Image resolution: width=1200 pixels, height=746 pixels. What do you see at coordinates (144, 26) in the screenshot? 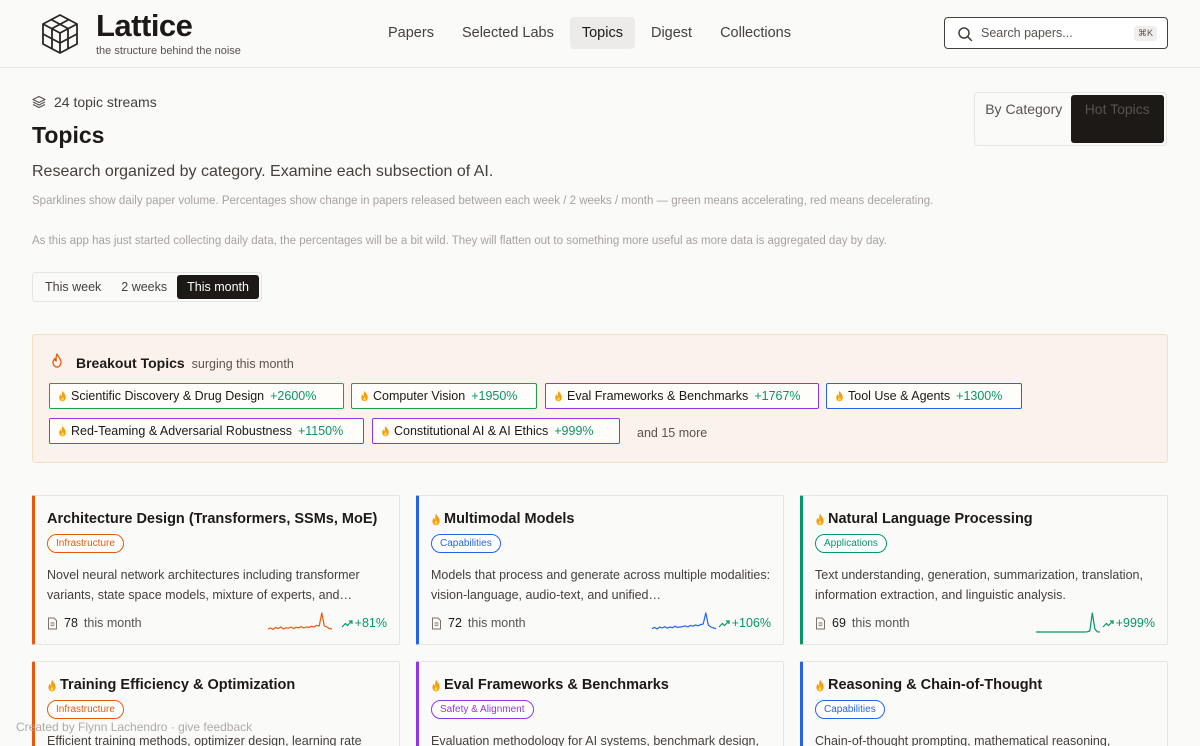
I see `brand-name: Lattice` at bounding box center [144, 26].